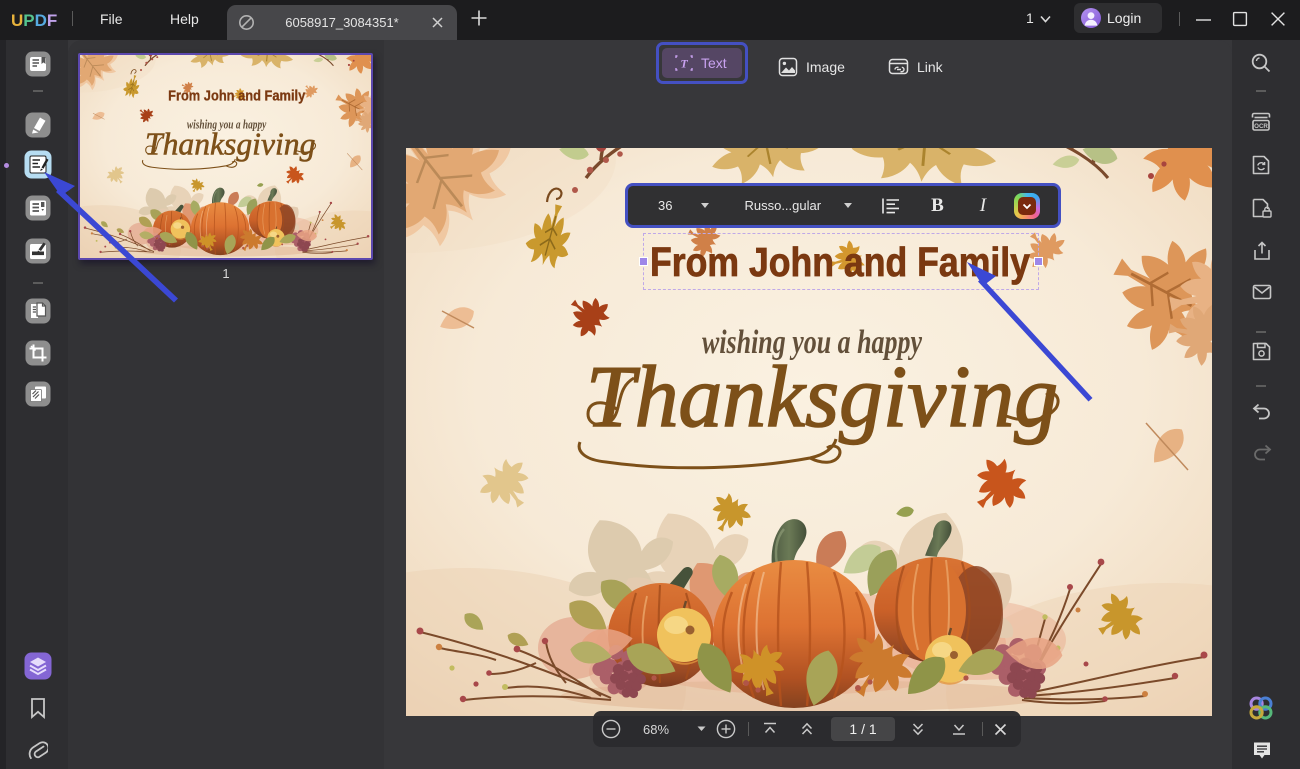 This screenshot has width=1300, height=769. What do you see at coordinates (684, 64) in the screenshot?
I see `svg-text: T` at bounding box center [684, 64].